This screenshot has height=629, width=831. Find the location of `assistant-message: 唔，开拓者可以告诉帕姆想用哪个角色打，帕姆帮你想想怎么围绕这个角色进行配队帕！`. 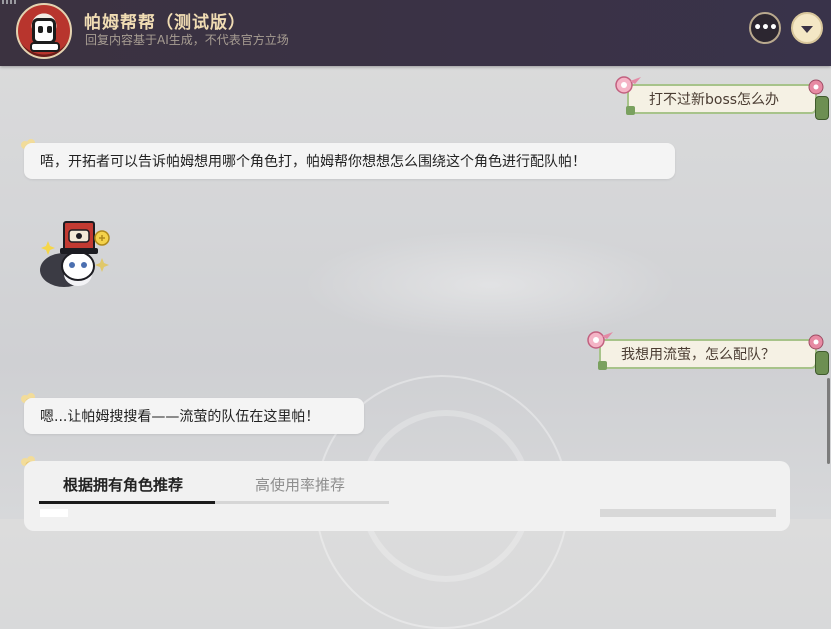

assistant-message: 唔，开拓者可以告诉帕姆想用哪个角色打，帕姆帮你想想怎么围绕这个角色进行配队帕！ is located at coordinates (349, 161).